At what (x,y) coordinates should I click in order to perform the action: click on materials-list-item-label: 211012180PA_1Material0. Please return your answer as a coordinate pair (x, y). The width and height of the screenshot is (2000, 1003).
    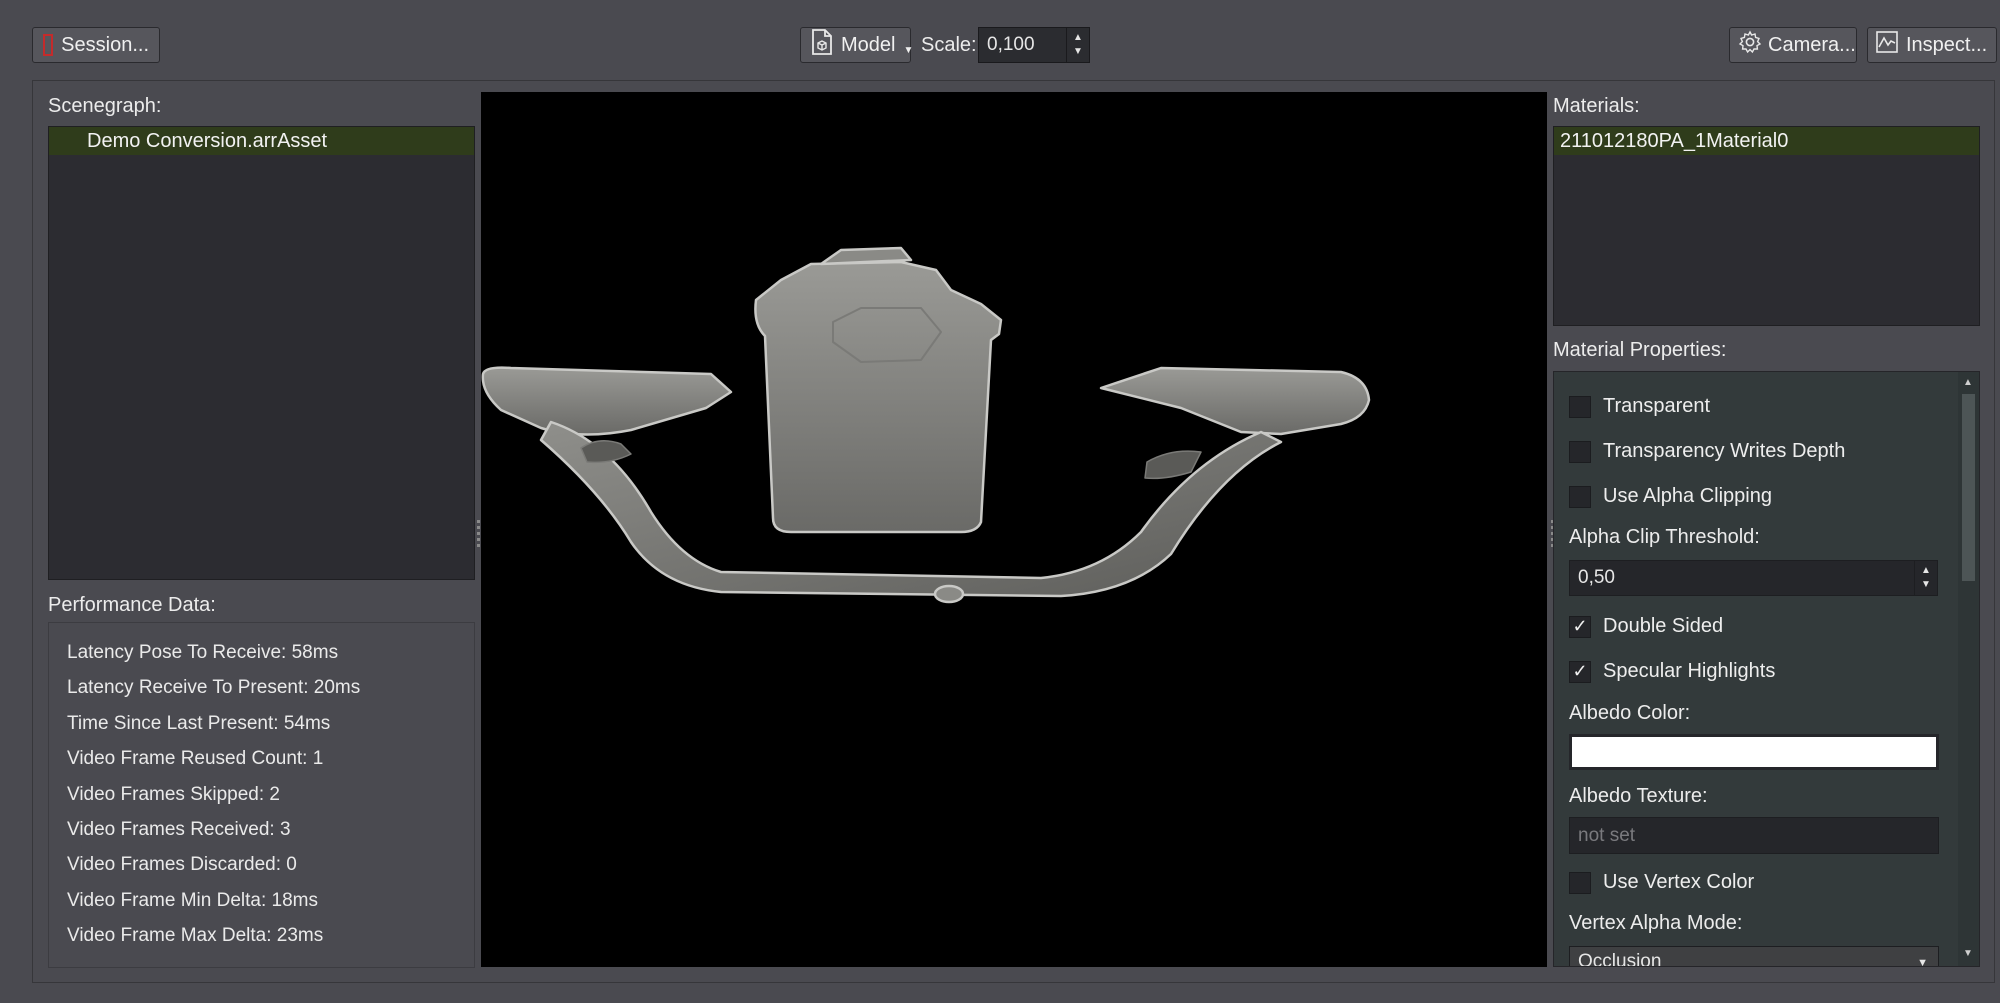
    Looking at the image, I should click on (1674, 140).